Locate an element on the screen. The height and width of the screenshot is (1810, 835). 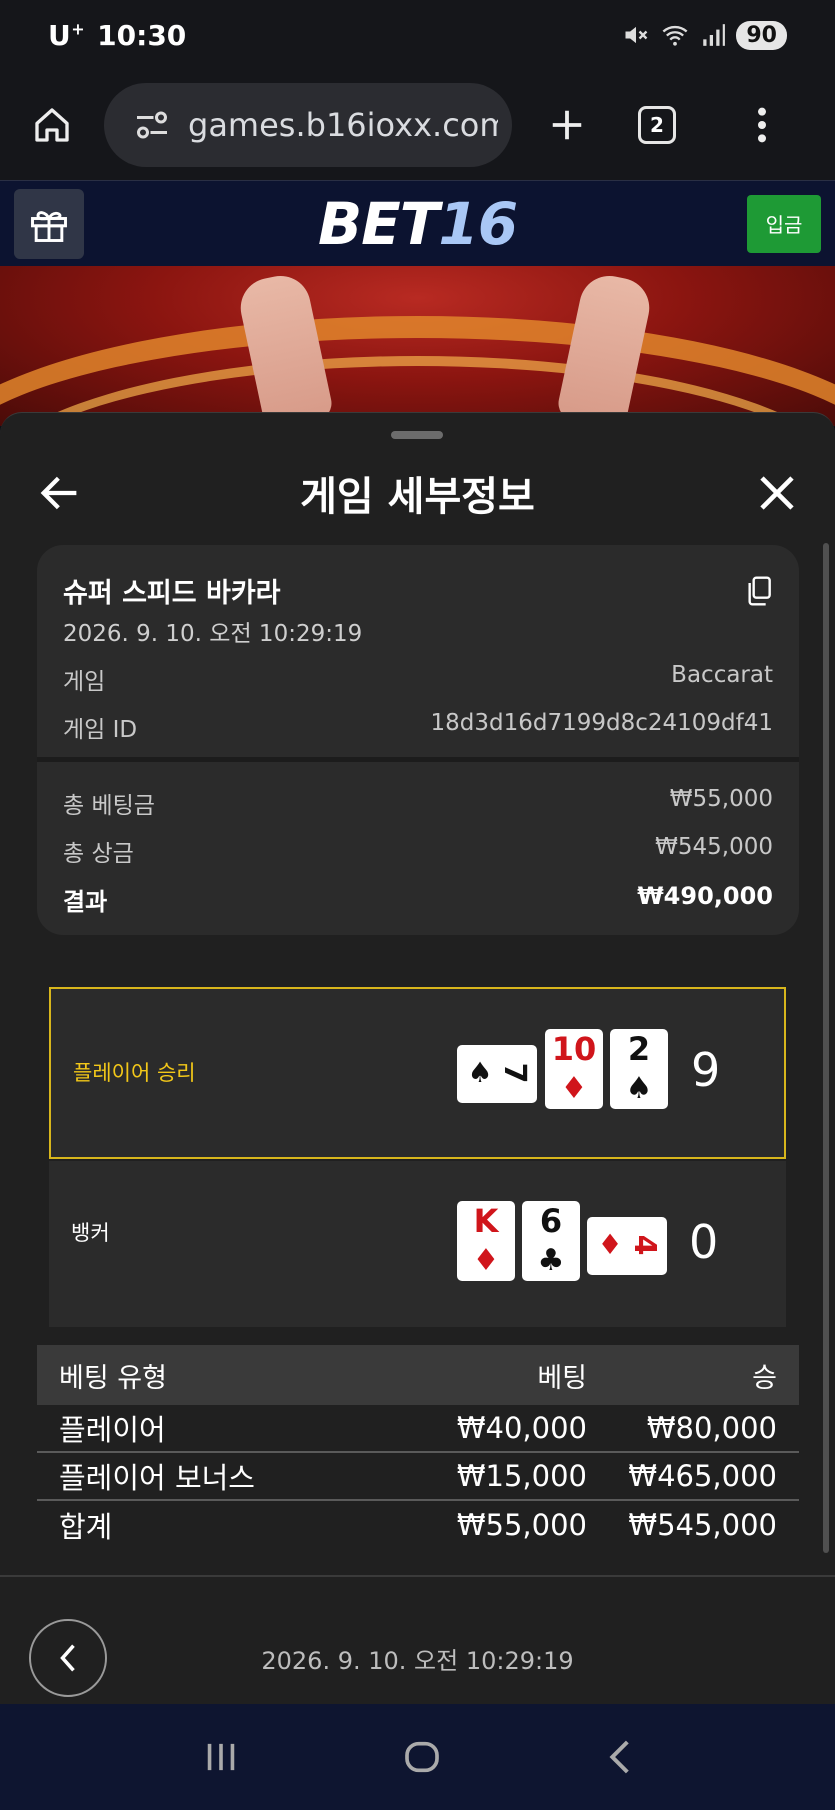
more-vert-icon is located at coordinates (762, 125).